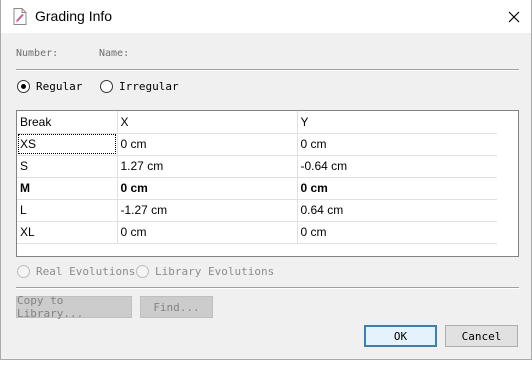  What do you see at coordinates (67, 188) in the screenshot?
I see `break-cell: M` at bounding box center [67, 188].